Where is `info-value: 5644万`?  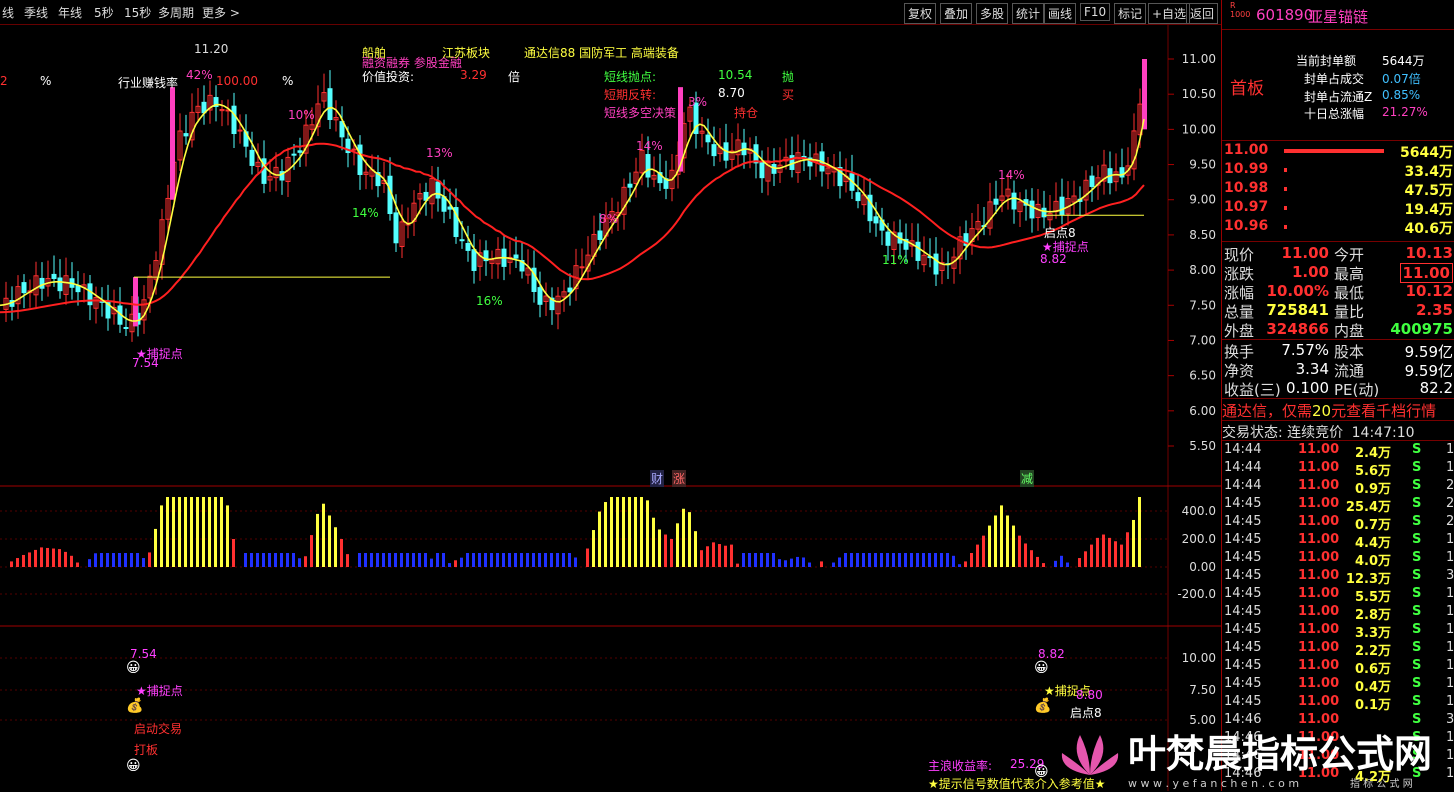 info-value: 5644万 is located at coordinates (1403, 61).